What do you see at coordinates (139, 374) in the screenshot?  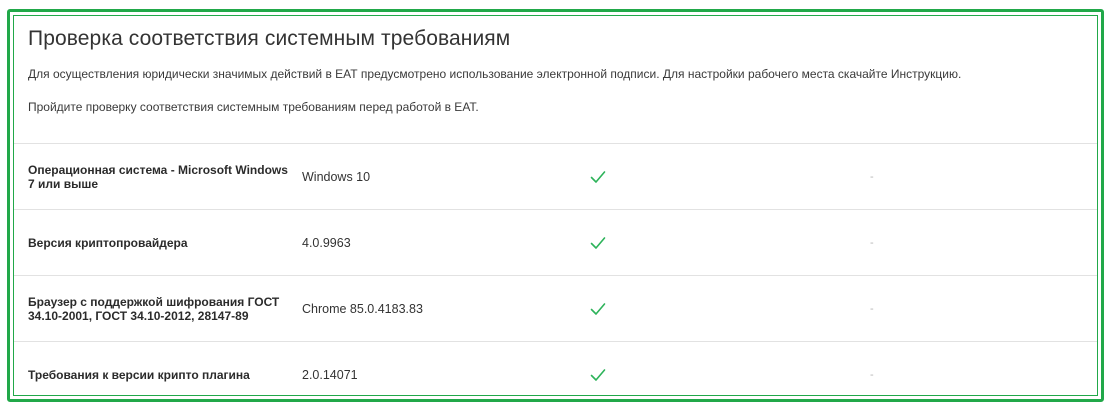 I see `requirement-name: Требования к версии крипто плагина` at bounding box center [139, 374].